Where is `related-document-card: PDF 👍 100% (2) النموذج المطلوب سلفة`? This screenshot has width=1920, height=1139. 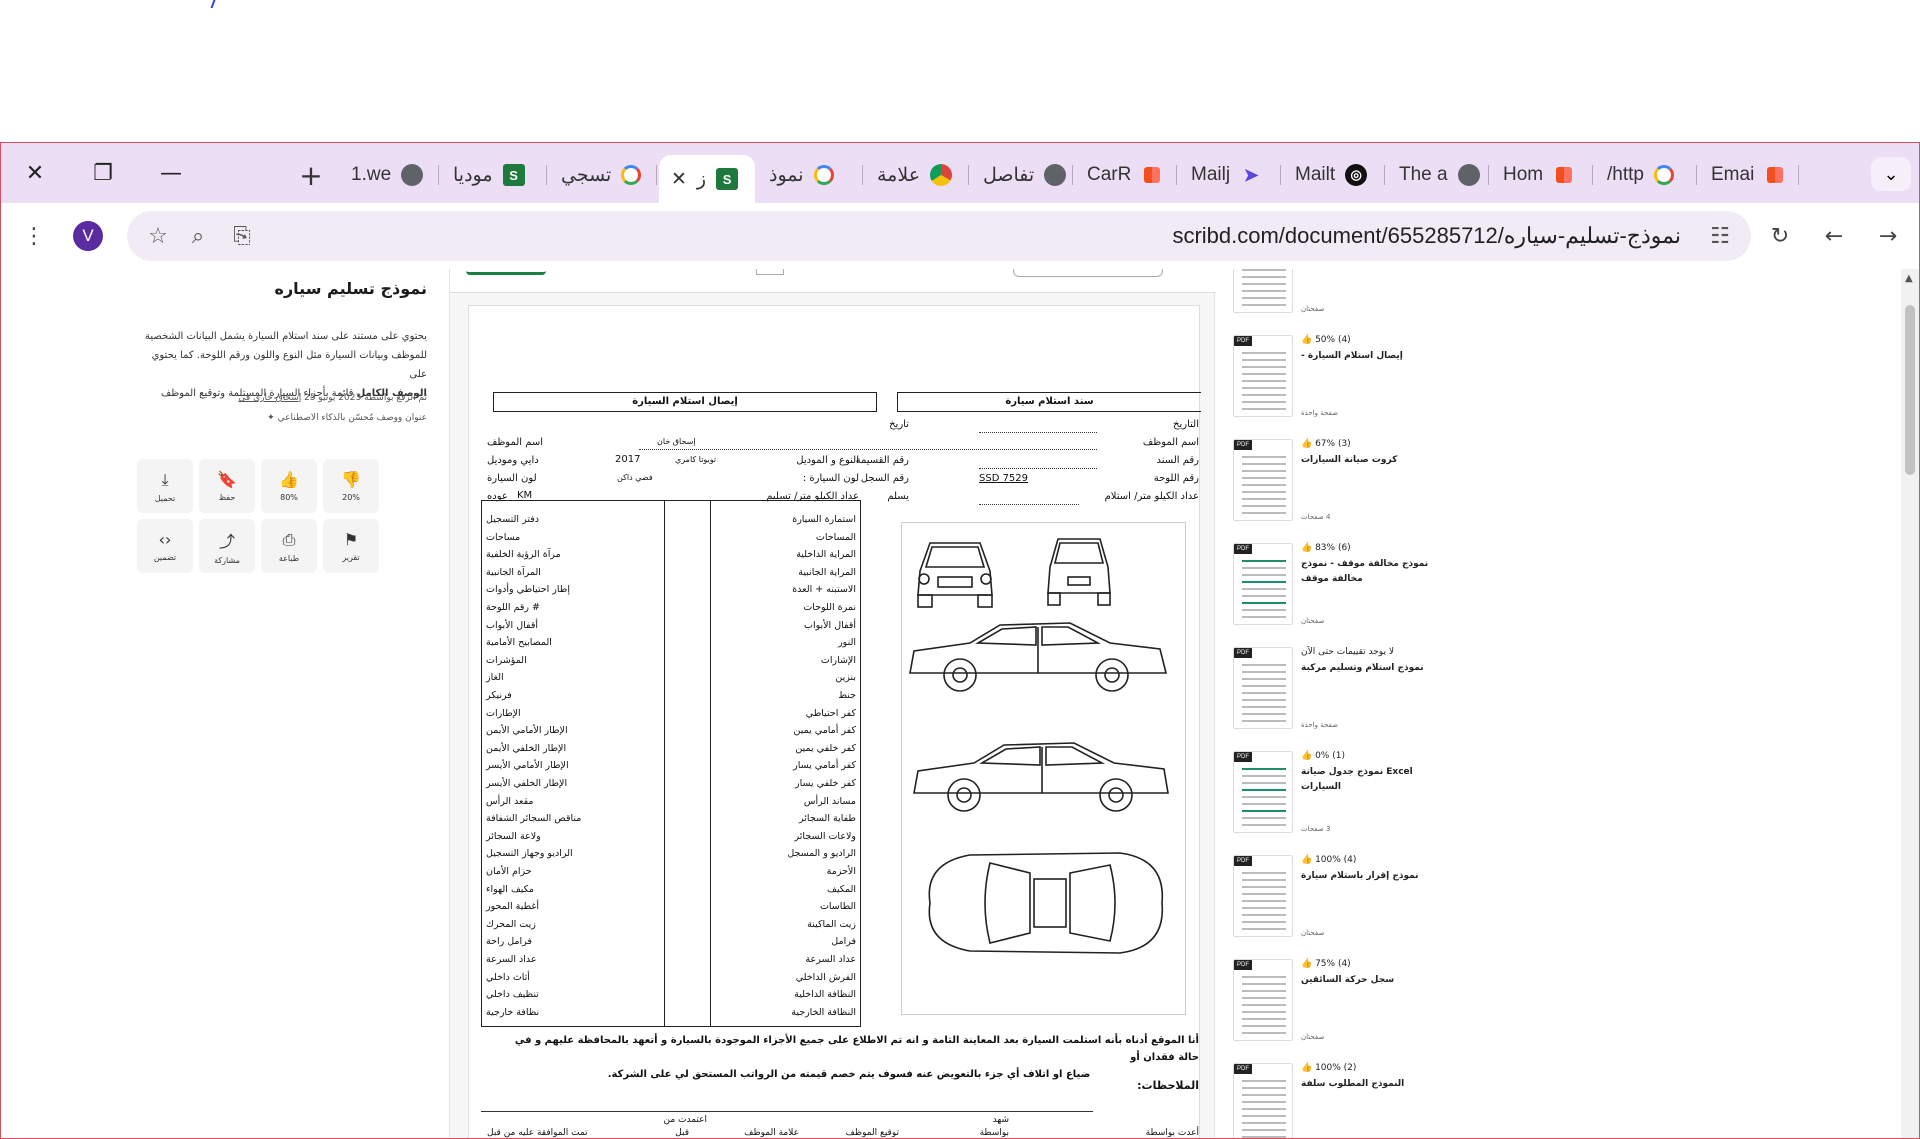
related-document-card: PDF 👍 100% (2) النموذج المطلوب سلفة is located at coordinates (1333, 1097).